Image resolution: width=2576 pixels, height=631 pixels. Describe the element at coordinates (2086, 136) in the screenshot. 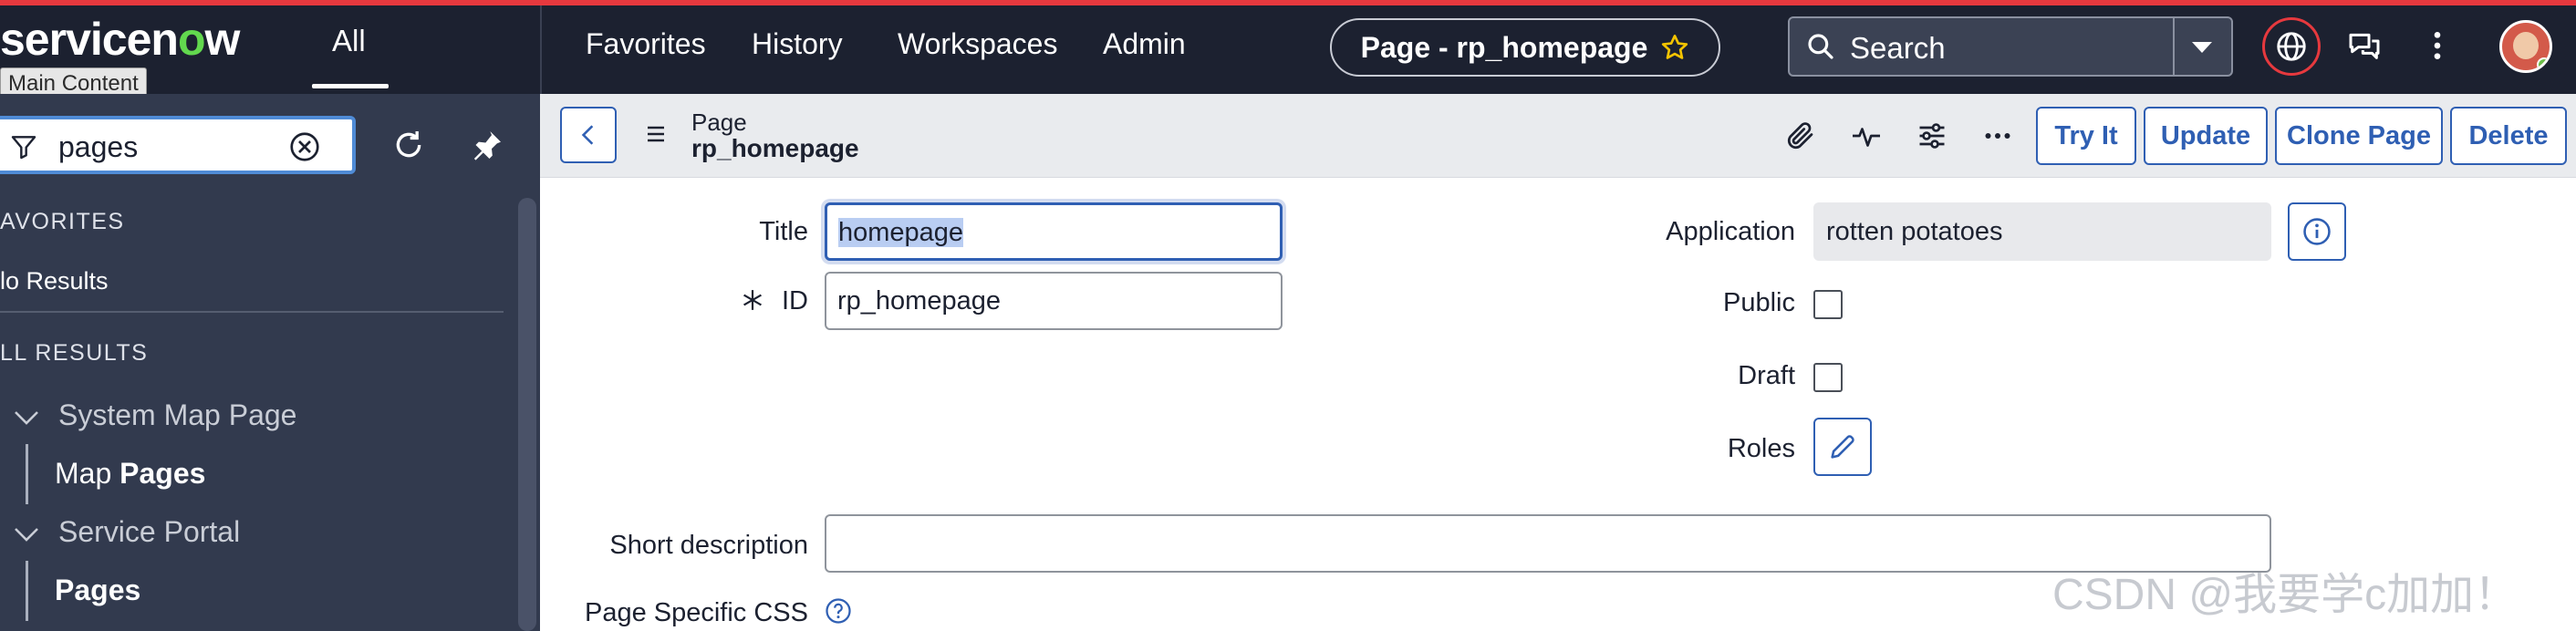

I see `try-it-button: Try It` at that location.